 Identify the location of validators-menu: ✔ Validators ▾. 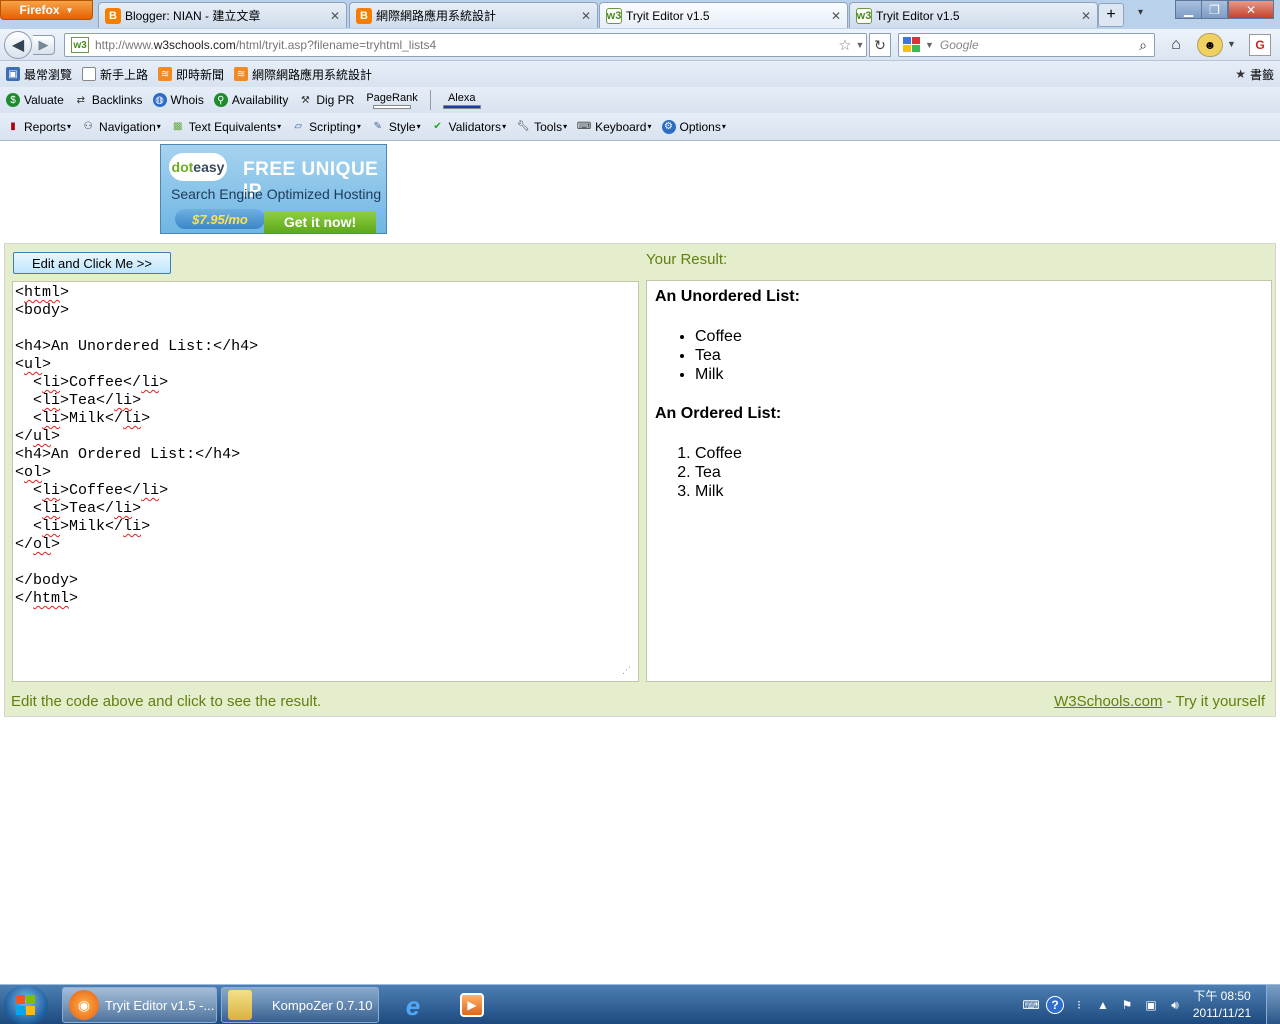
(468, 127).